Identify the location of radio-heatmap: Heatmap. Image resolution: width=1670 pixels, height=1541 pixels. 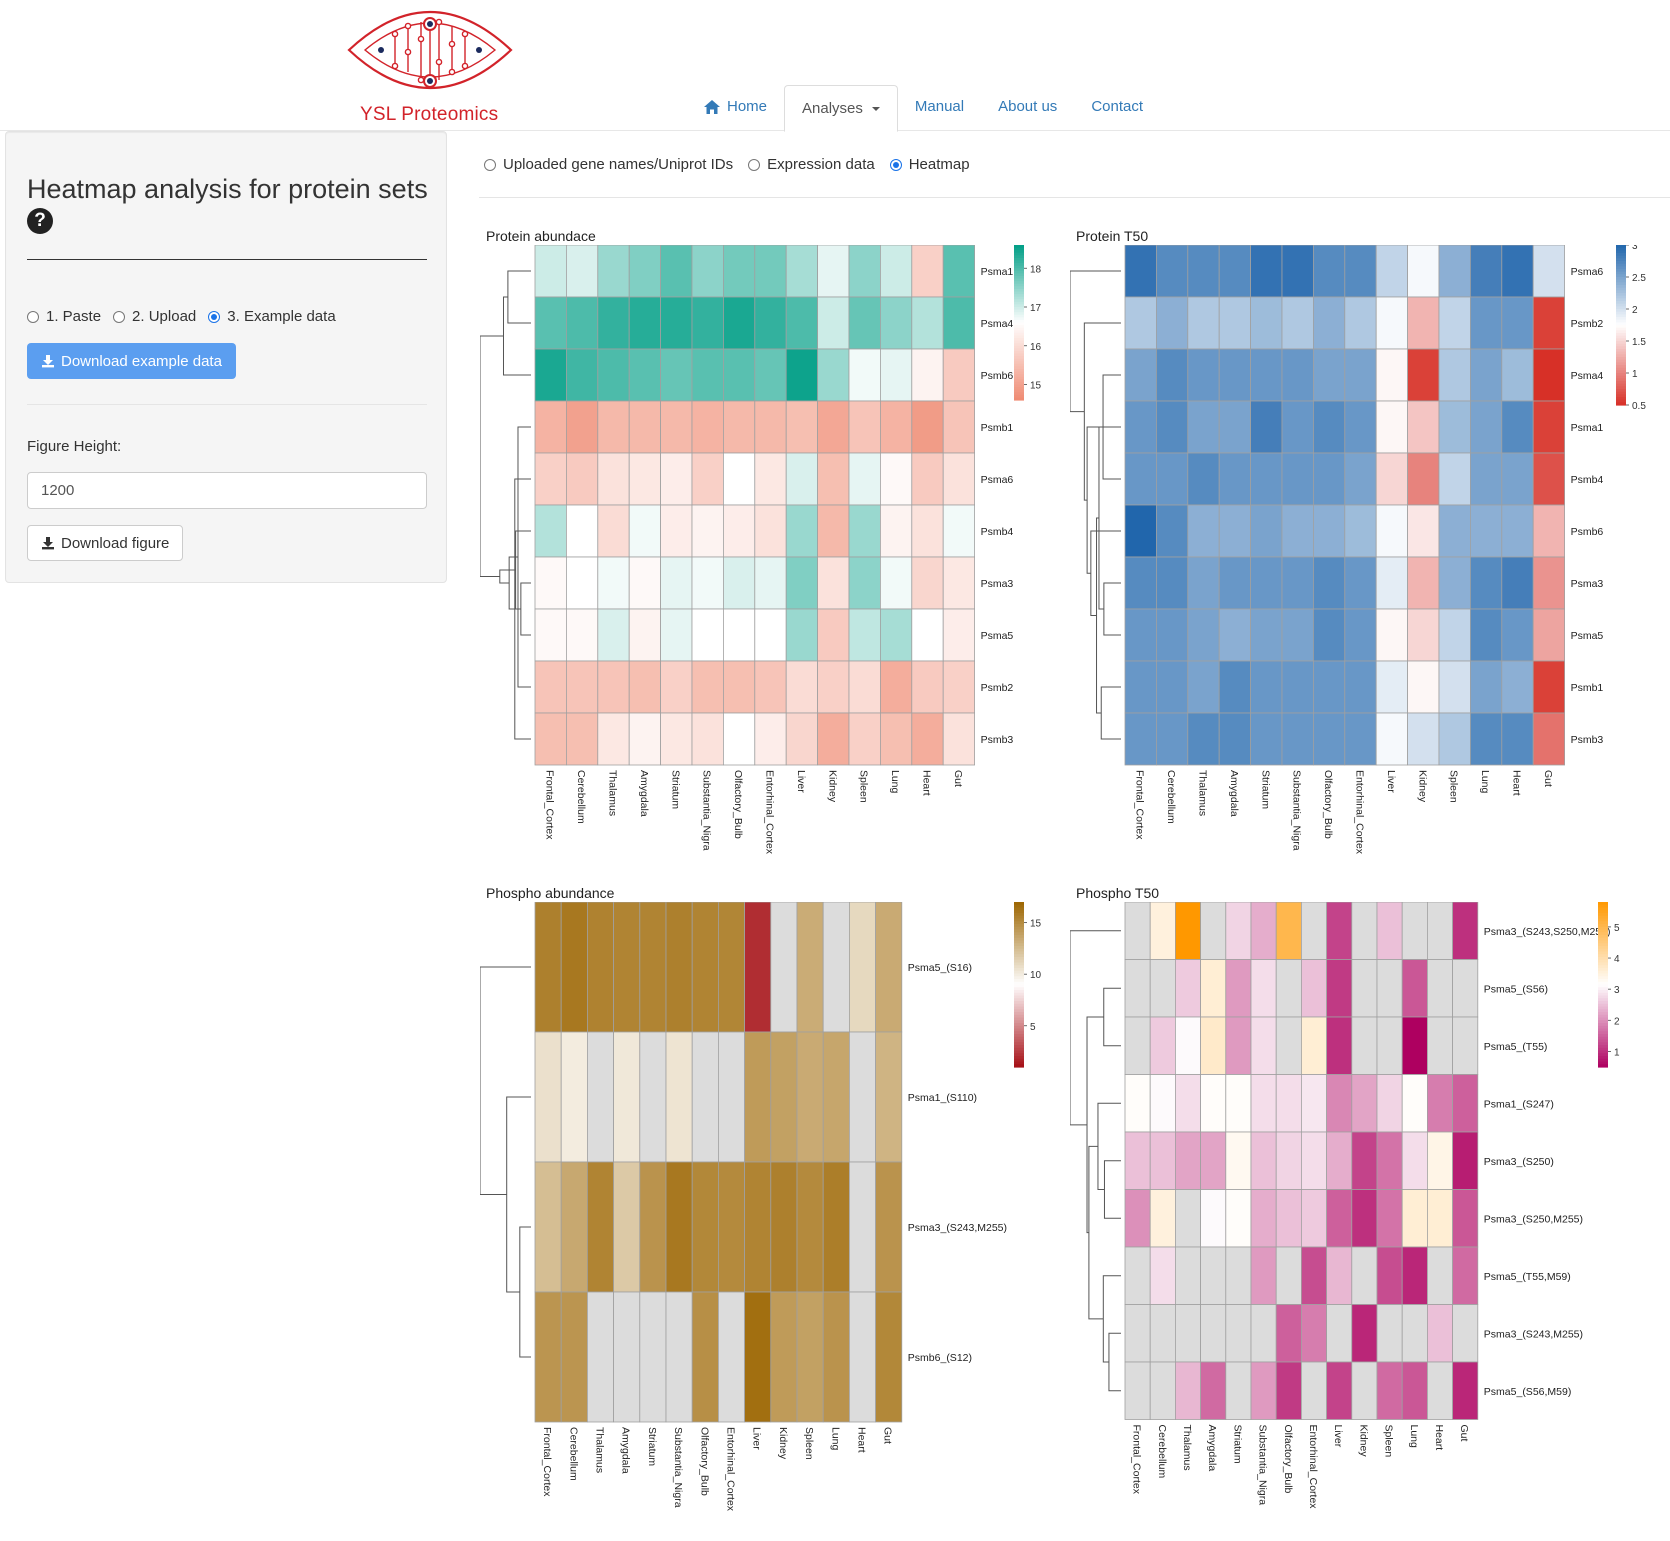
(929, 164).